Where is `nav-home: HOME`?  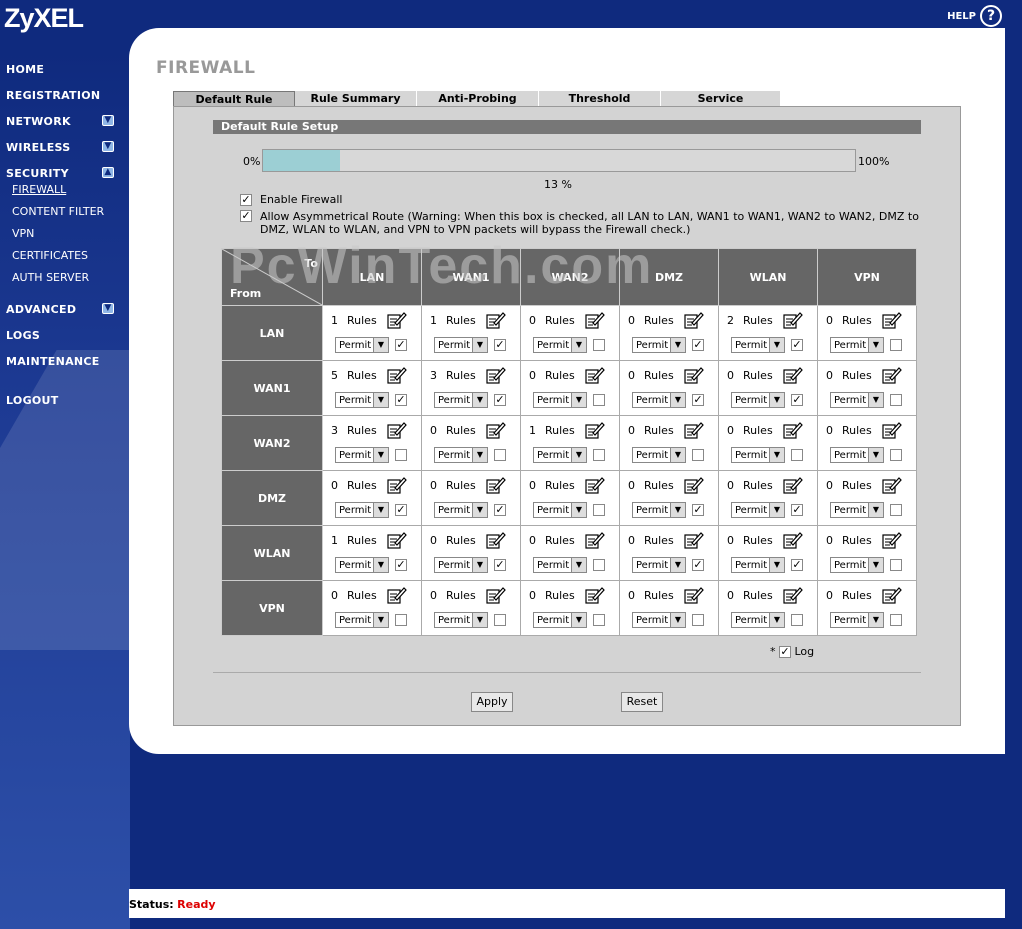 nav-home: HOME is located at coordinates (62, 69).